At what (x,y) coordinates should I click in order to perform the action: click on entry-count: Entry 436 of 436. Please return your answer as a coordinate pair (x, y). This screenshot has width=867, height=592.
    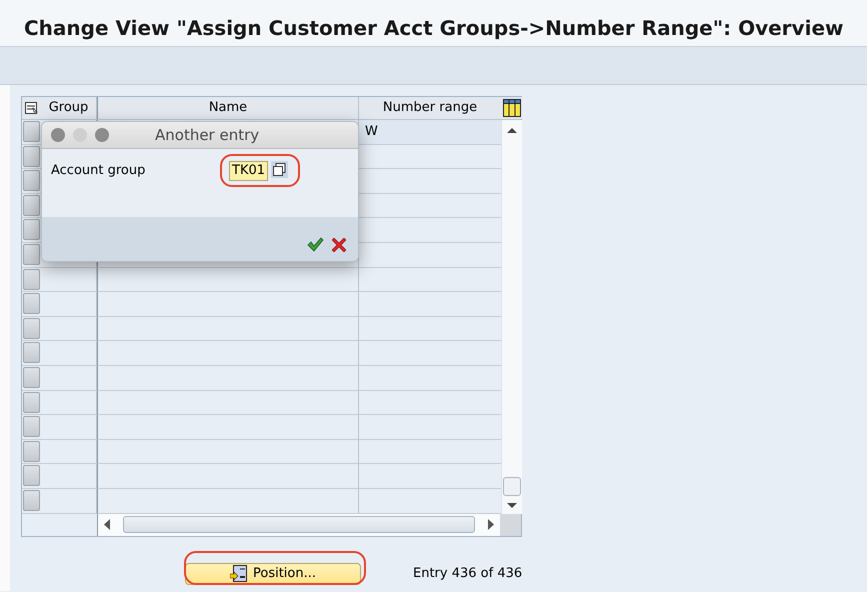
    Looking at the image, I should click on (467, 573).